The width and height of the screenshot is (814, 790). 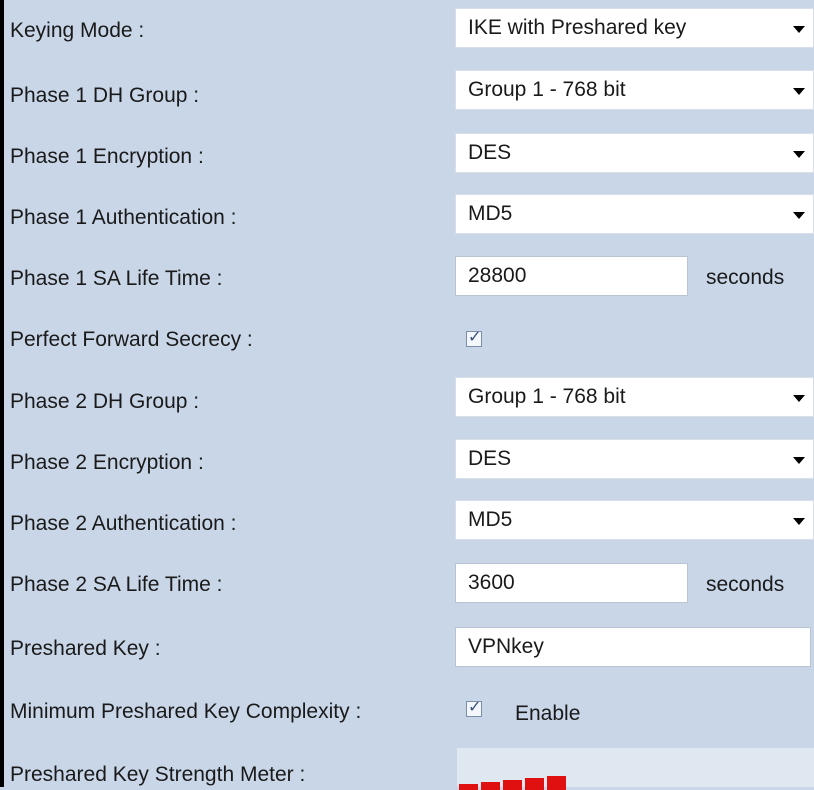 What do you see at coordinates (123, 523) in the screenshot?
I see `phase2-authentication-label: Phase 2 Authentication :` at bounding box center [123, 523].